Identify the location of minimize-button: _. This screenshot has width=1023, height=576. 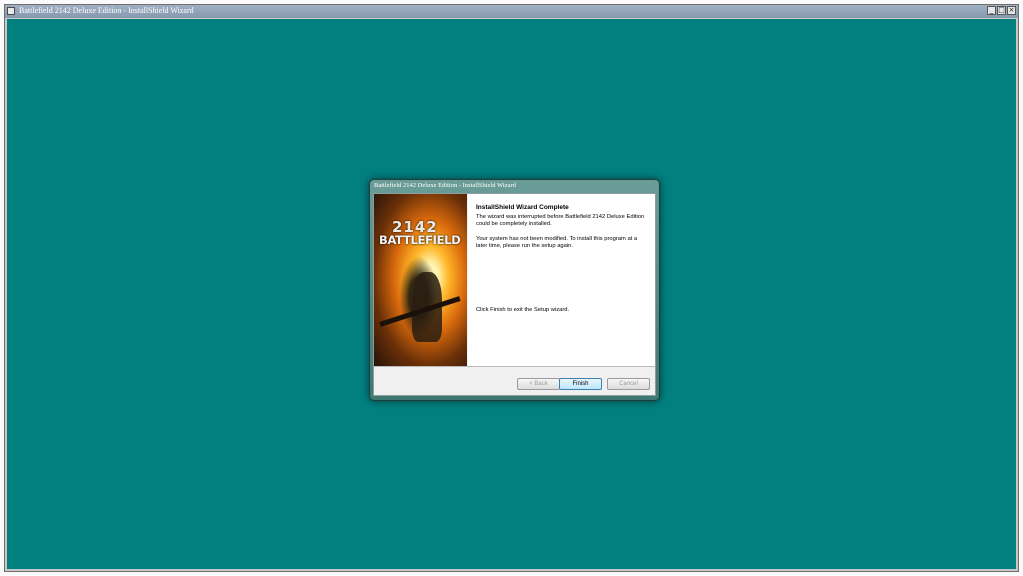
(991, 10).